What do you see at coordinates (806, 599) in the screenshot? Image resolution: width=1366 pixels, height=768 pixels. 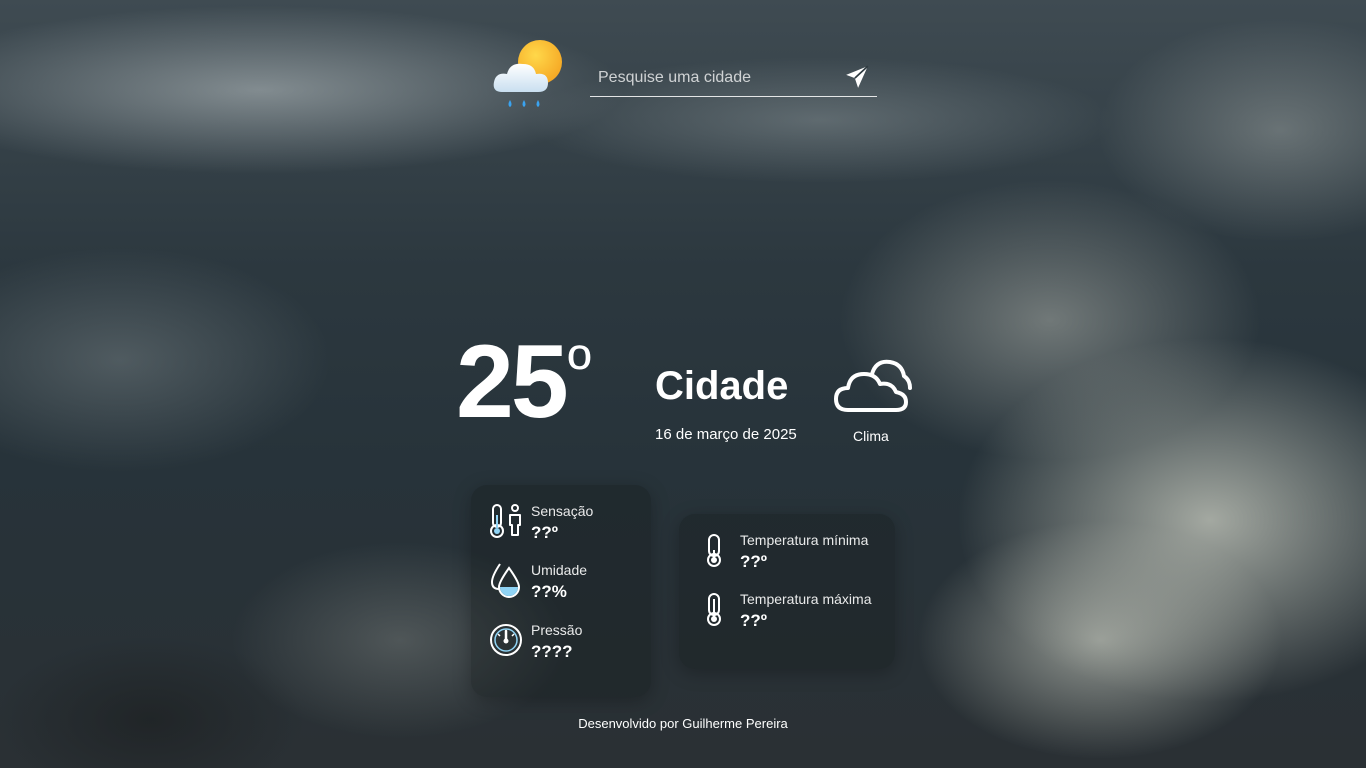 I see `stat-label: Temperatura máxima` at bounding box center [806, 599].